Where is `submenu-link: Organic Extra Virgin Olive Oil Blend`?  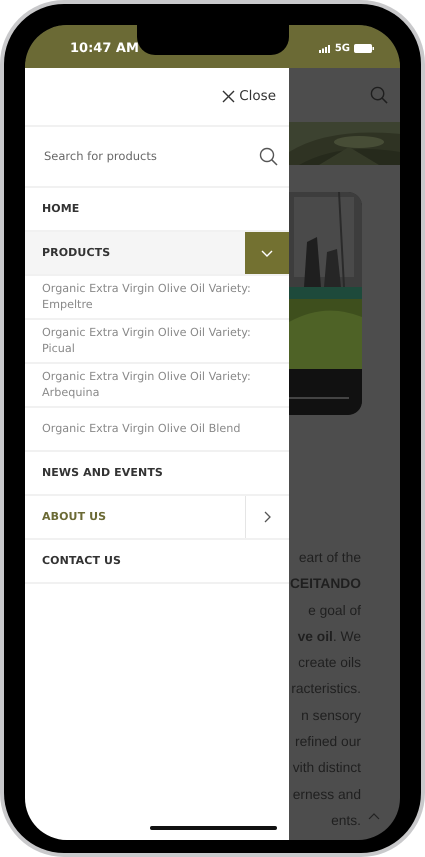 submenu-link: Organic Extra Virgin Olive Oil Blend is located at coordinates (141, 429).